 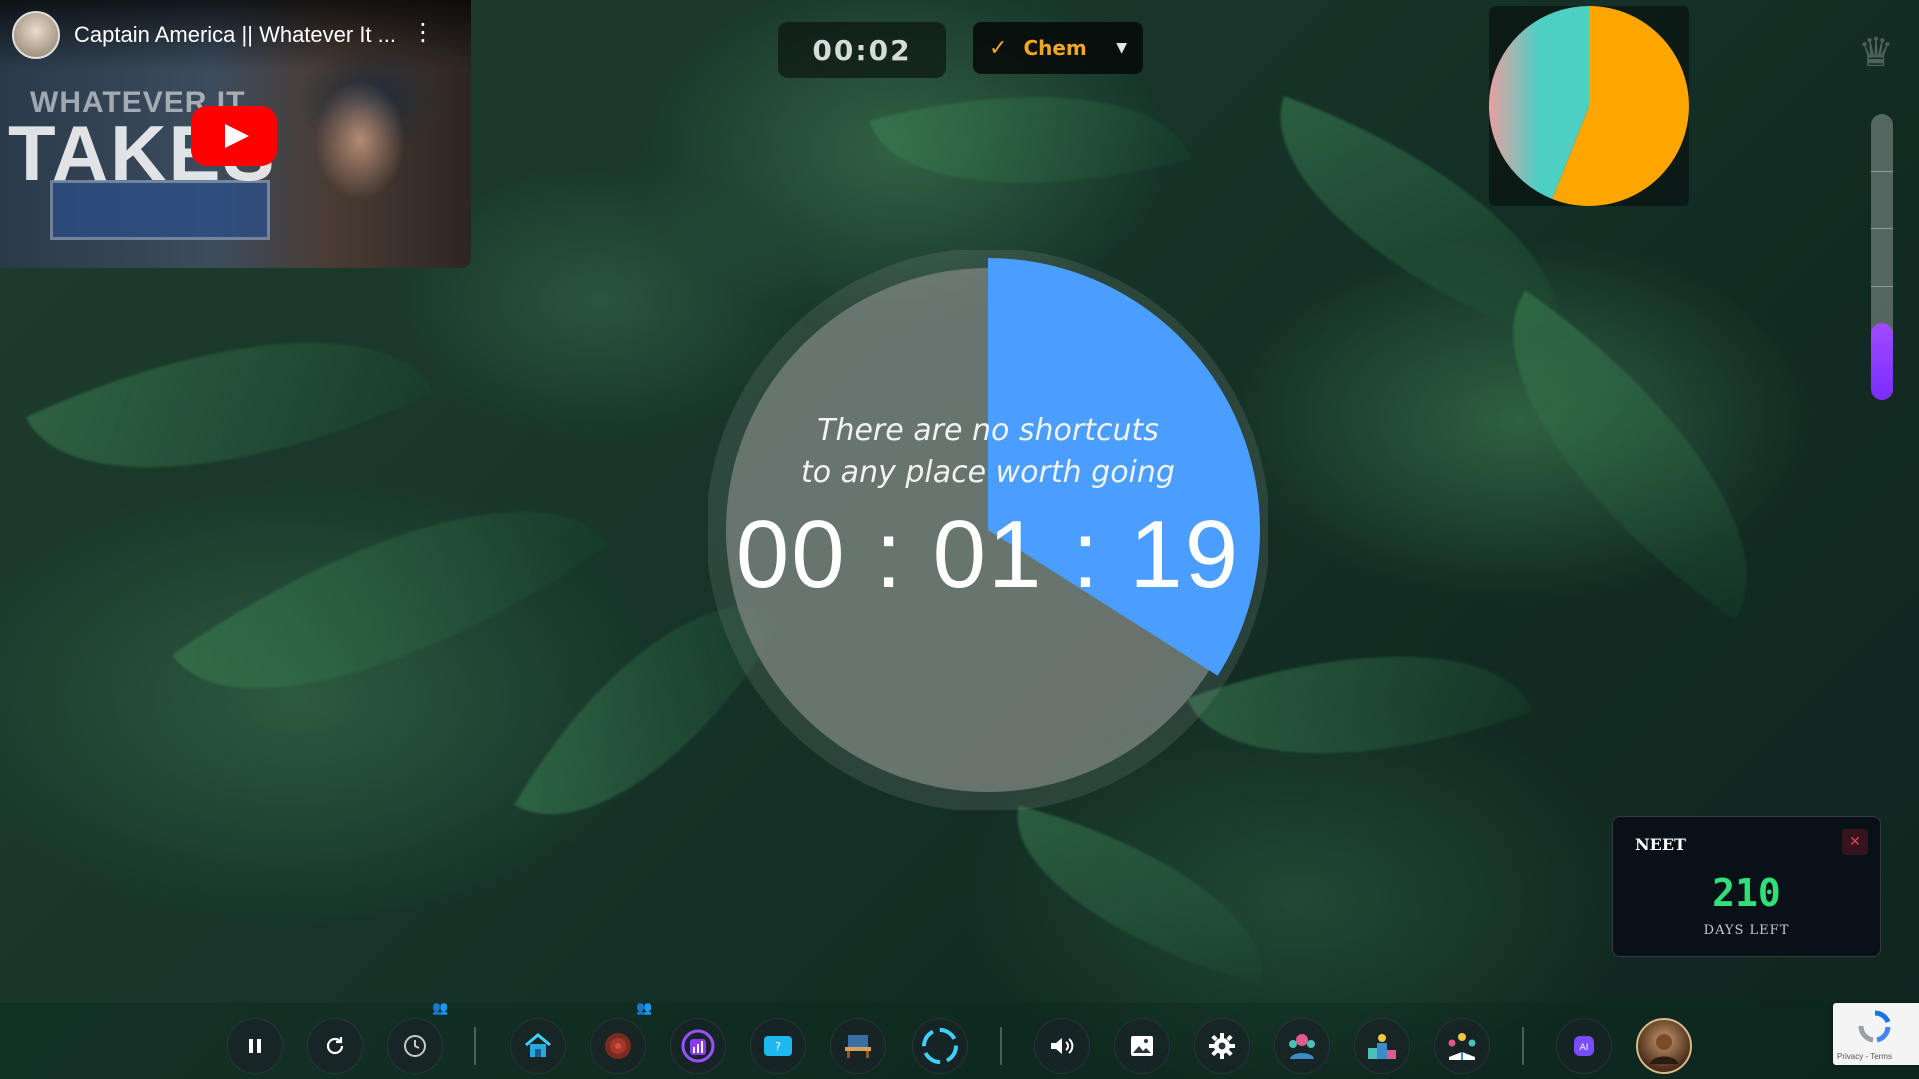 I want to click on caret-down-icon: ▼, so click(x=1121, y=48).